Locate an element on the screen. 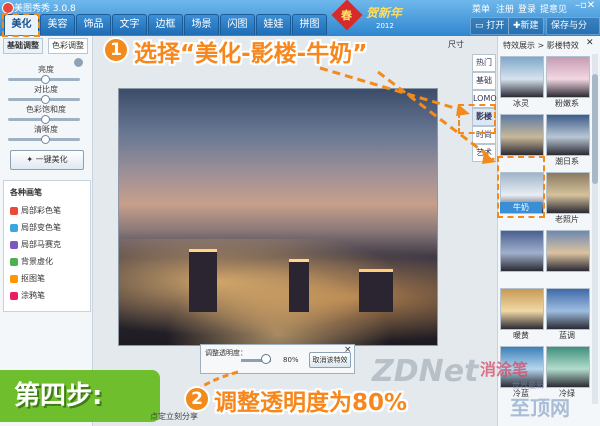 The image size is (600, 426). site-sub-watermark: 世界最新 is located at coordinates (528, 385).